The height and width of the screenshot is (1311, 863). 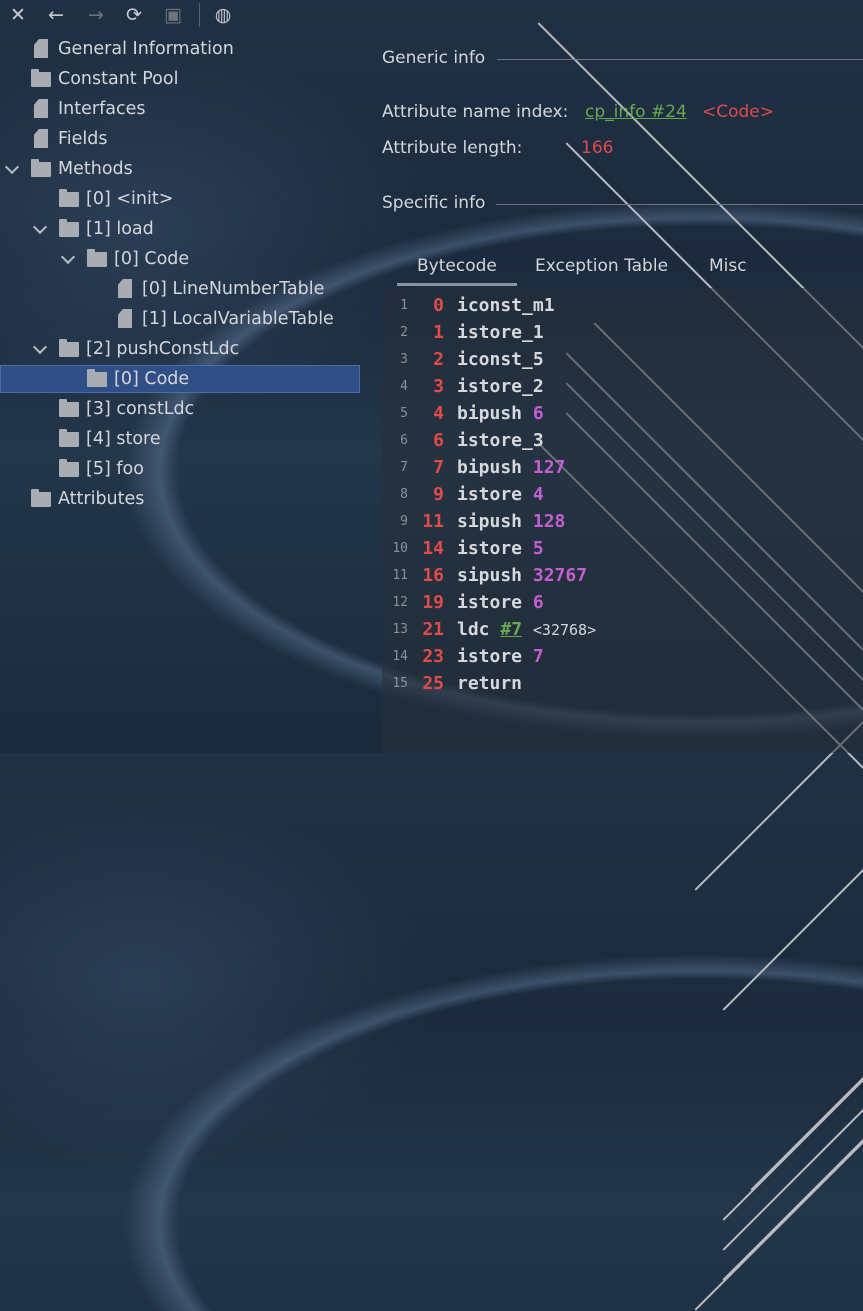 What do you see at coordinates (180, 109) in the screenshot?
I see `tree-node: Interfaces` at bounding box center [180, 109].